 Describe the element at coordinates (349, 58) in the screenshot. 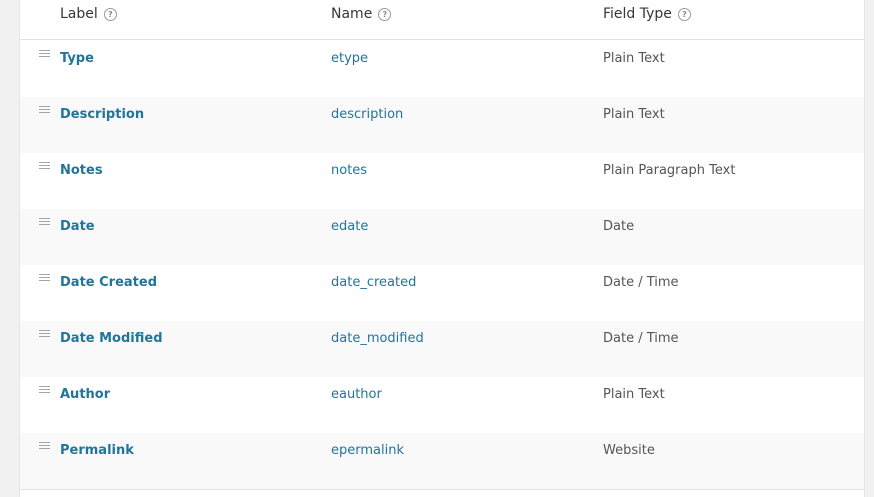

I see `field-name-link: etype` at that location.